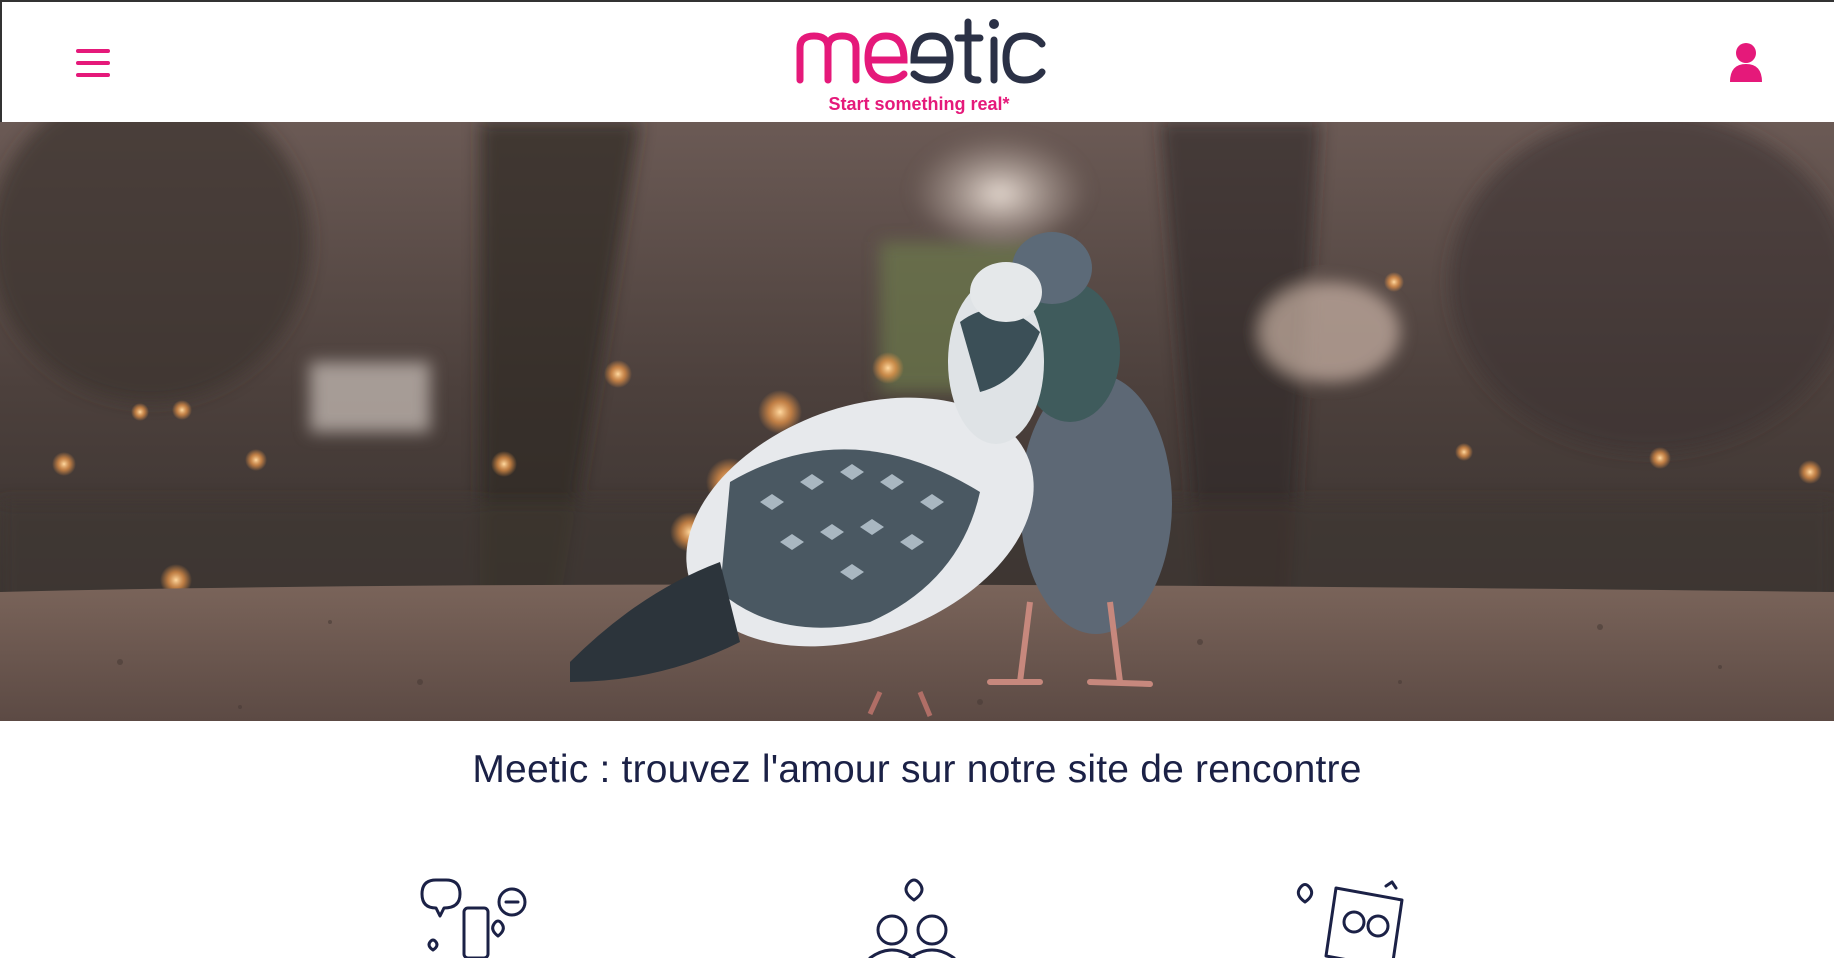 This screenshot has height=958, width=1834. I want to click on logo: Start something real*, so click(919, 66).